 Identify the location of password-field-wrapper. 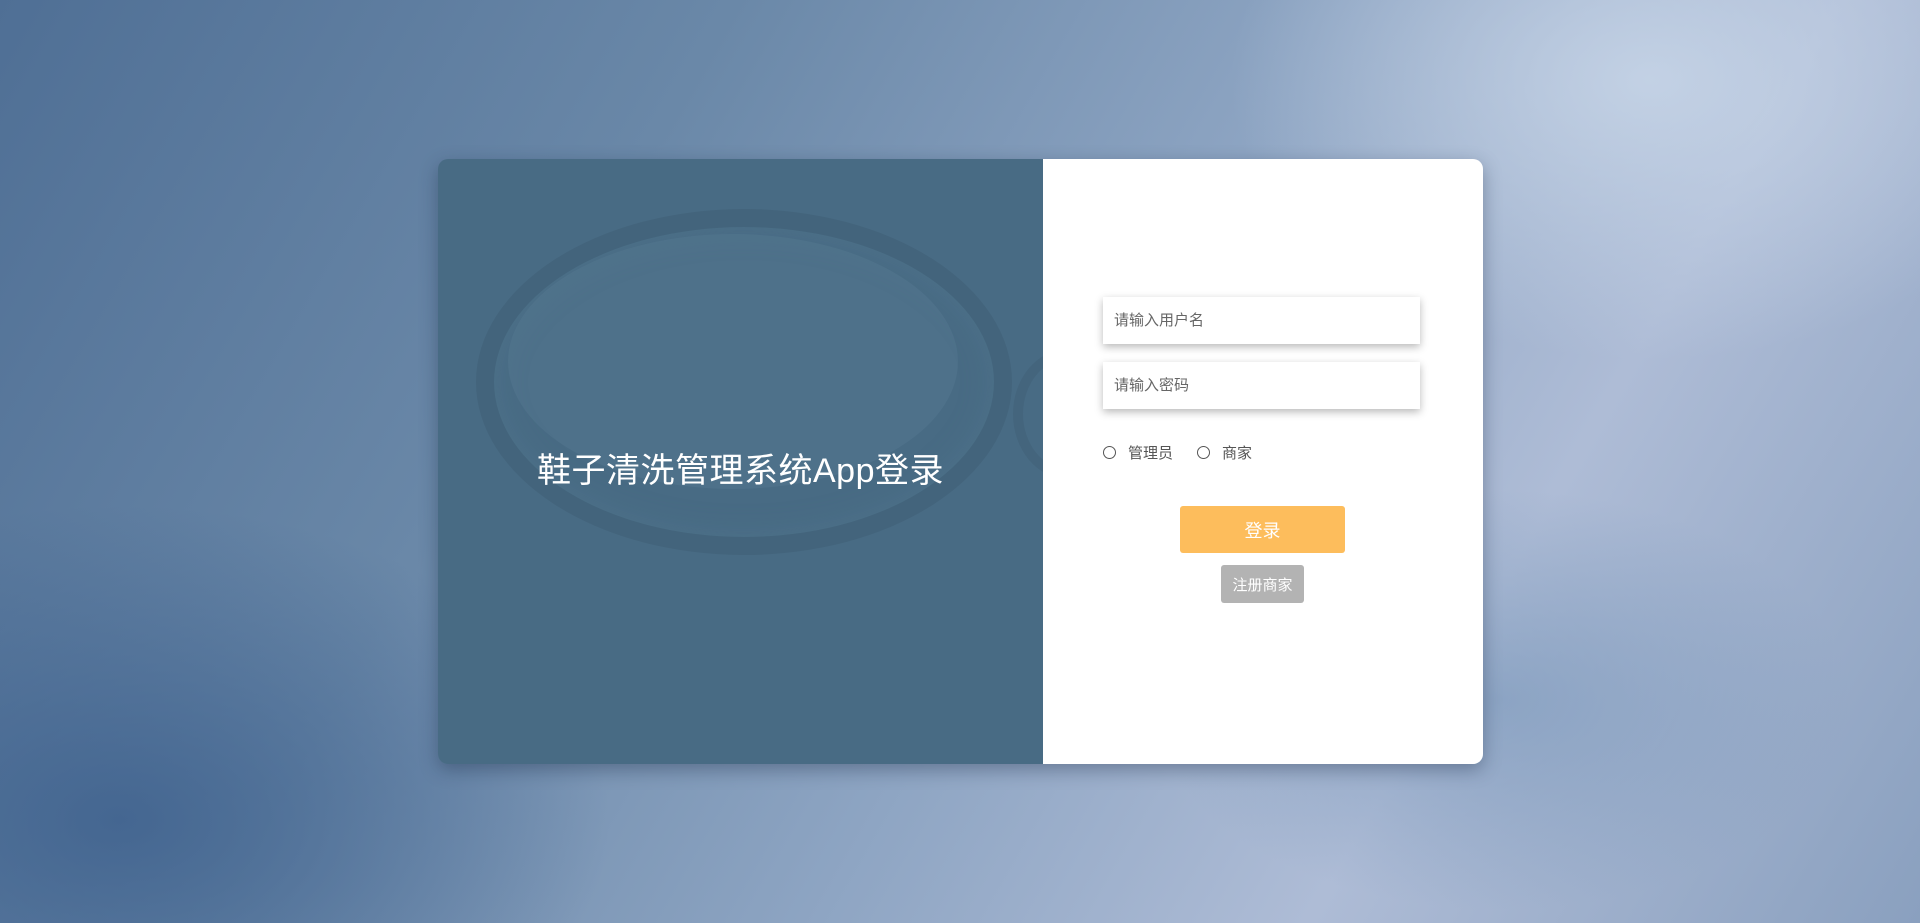
(1261, 385).